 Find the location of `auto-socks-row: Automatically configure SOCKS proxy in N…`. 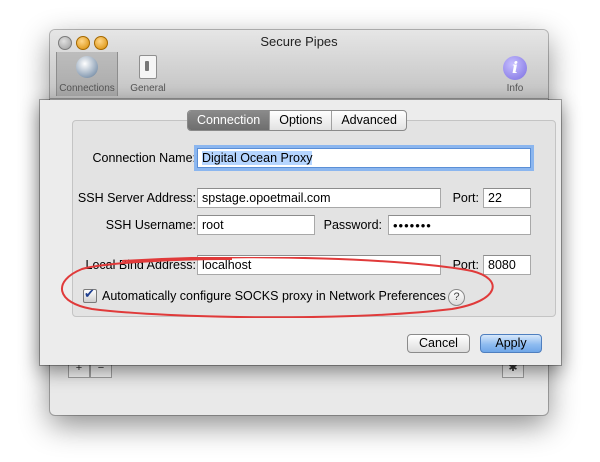

auto-socks-row: Automatically configure SOCKS proxy in N… is located at coordinates (264, 294).